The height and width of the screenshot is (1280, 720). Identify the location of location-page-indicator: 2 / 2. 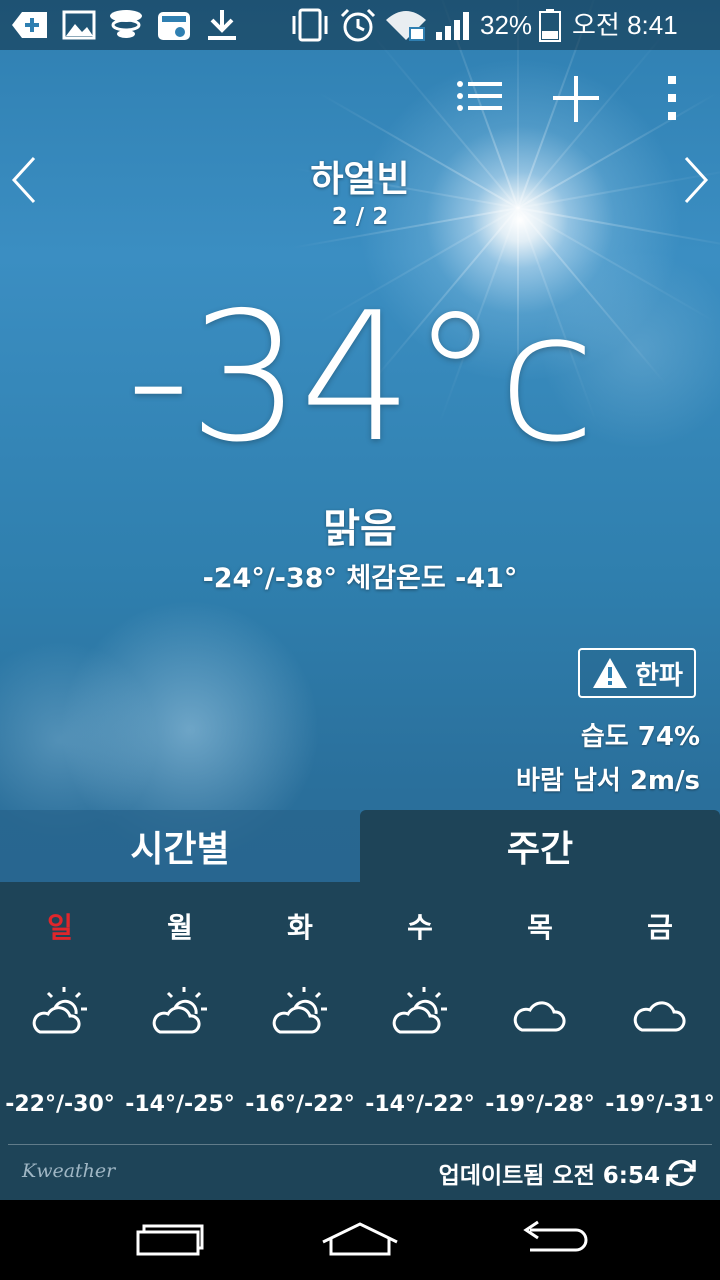
(360, 217).